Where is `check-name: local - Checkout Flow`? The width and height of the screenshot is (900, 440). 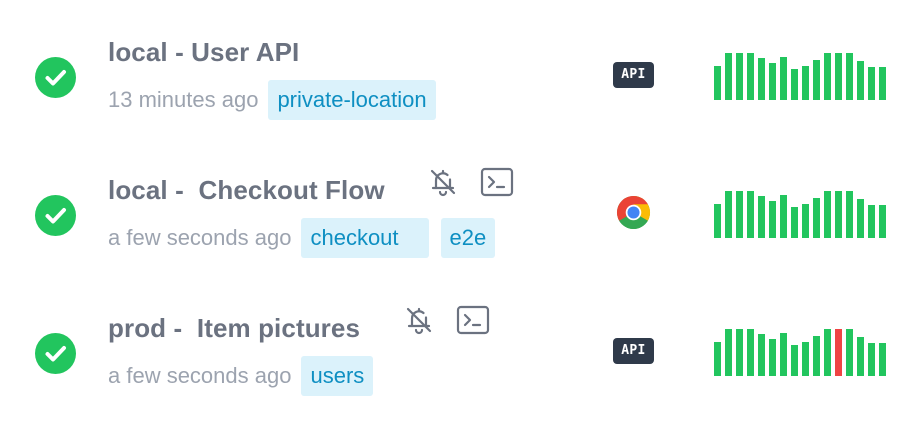
check-name: local - Checkout Flow is located at coordinates (246, 190).